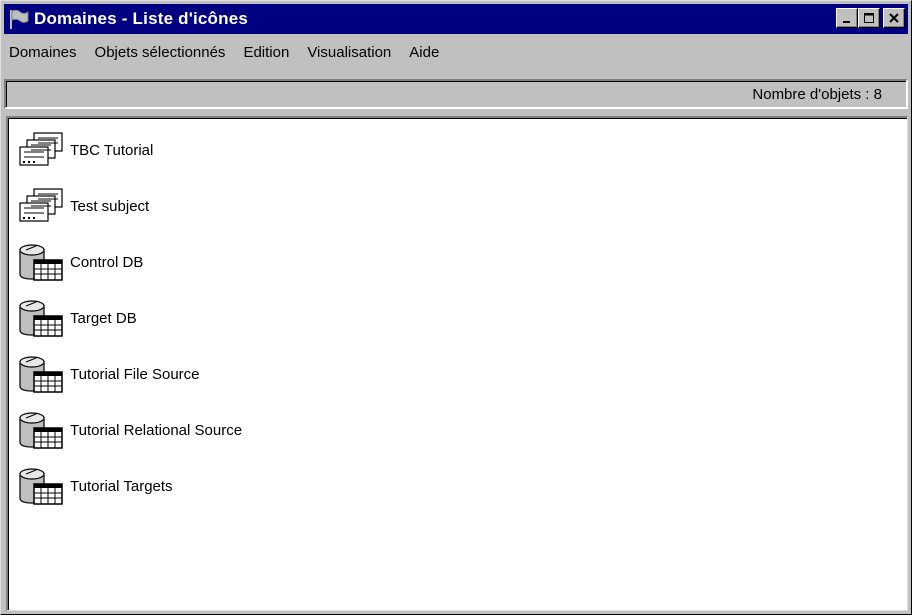 The height and width of the screenshot is (615, 912). I want to click on minimize-icon, so click(846, 22).